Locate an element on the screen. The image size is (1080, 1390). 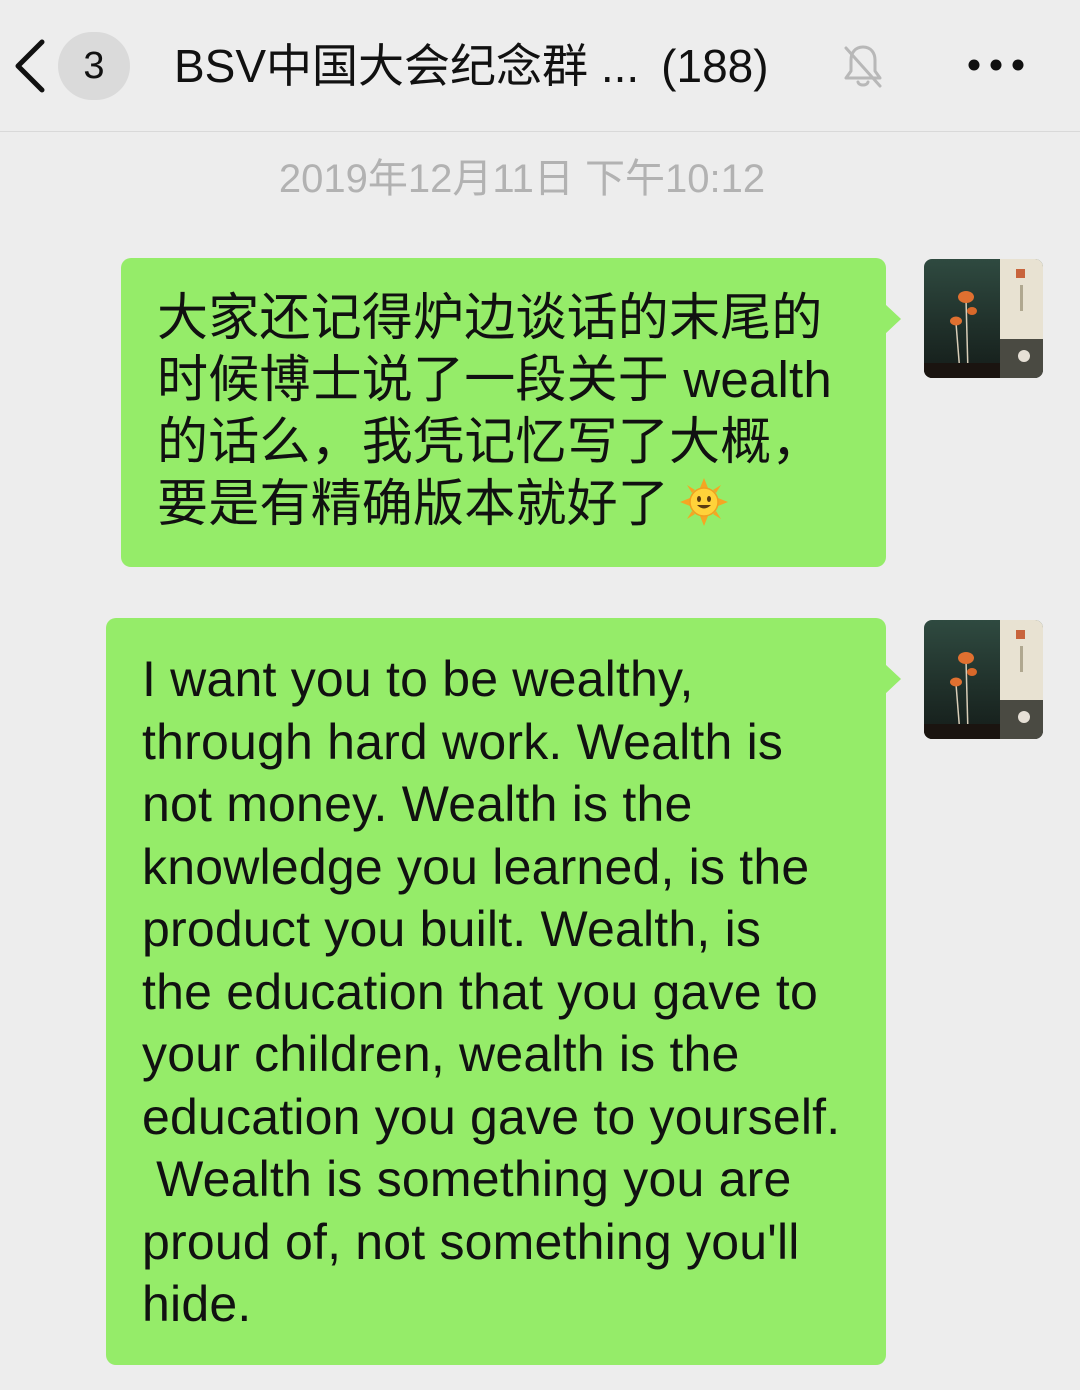
ellipsis-icon is located at coordinates (996, 65).